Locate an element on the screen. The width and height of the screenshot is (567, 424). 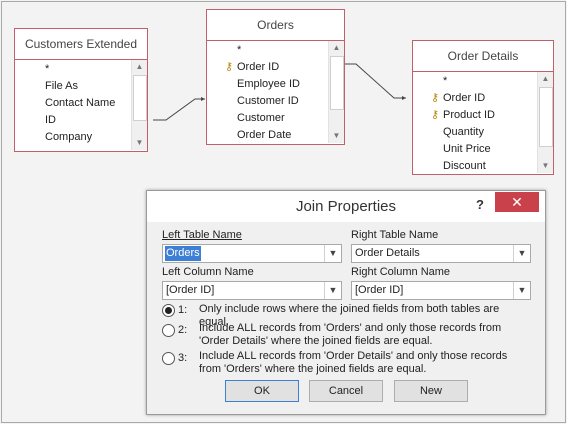
field-item: ⚷ Product ID is located at coordinates (463, 115).